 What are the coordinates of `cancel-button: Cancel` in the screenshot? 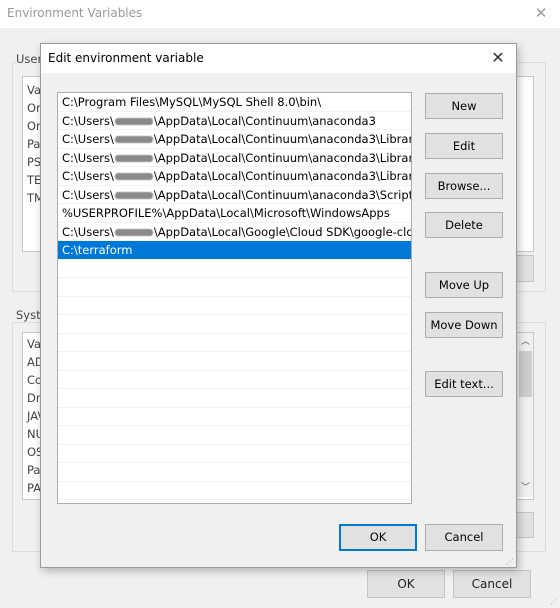 It's located at (464, 537).